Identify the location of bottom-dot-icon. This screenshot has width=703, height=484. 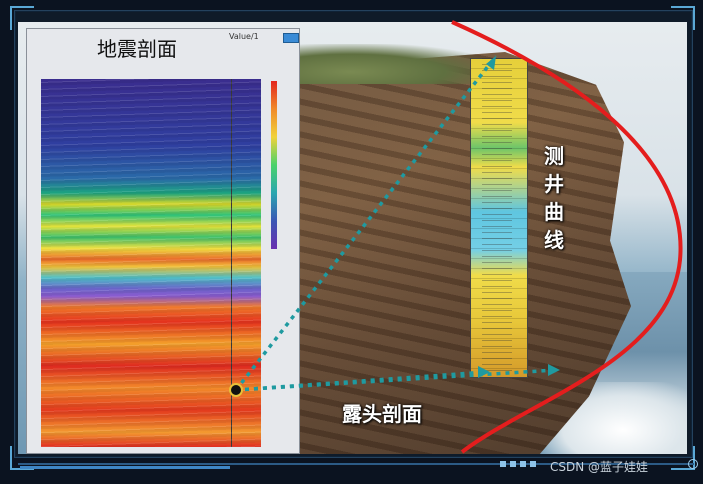
(693, 464).